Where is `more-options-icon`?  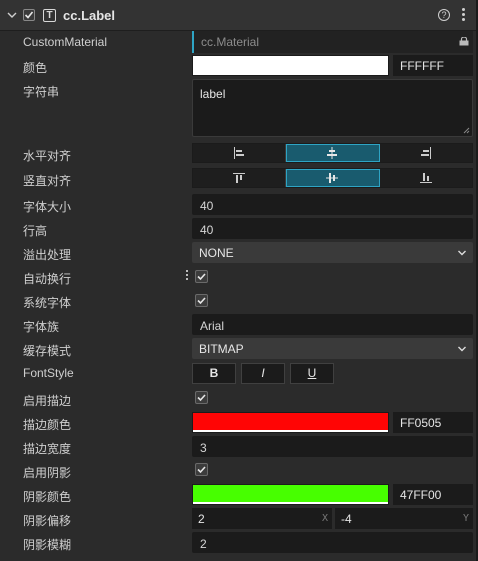 more-options-icon is located at coordinates (464, 15).